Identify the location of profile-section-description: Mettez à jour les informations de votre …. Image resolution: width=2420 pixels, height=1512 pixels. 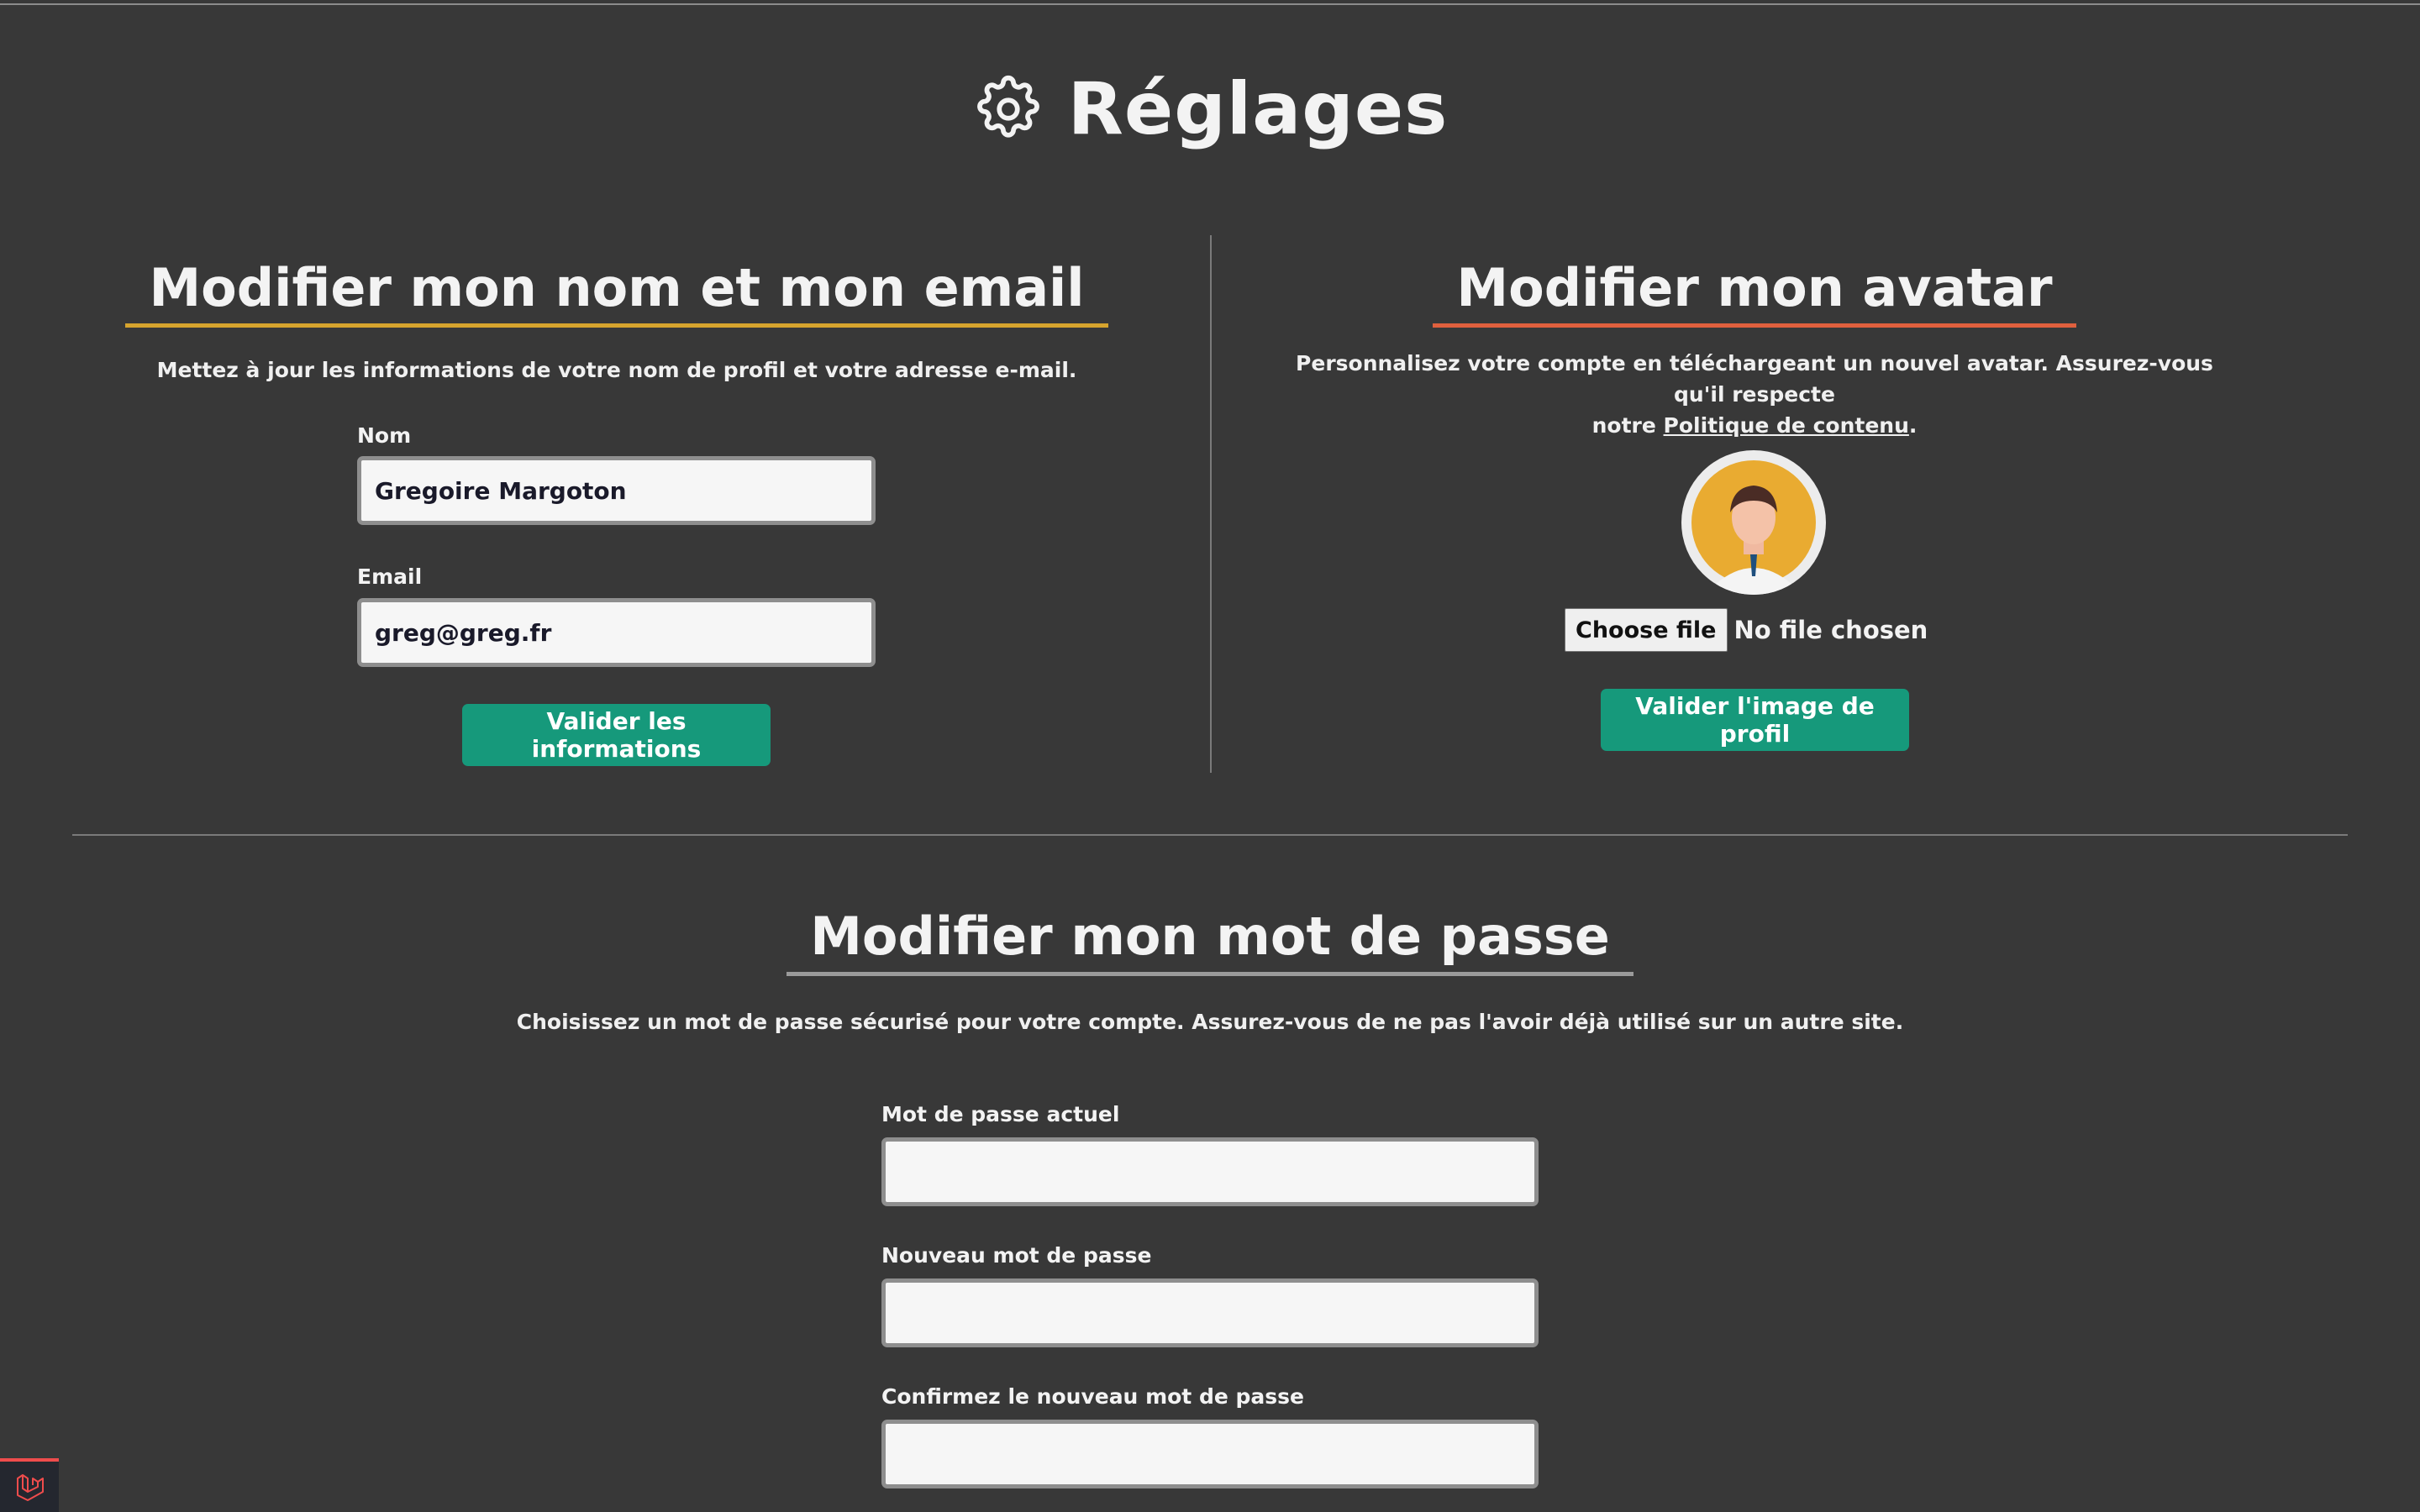
(616, 370).